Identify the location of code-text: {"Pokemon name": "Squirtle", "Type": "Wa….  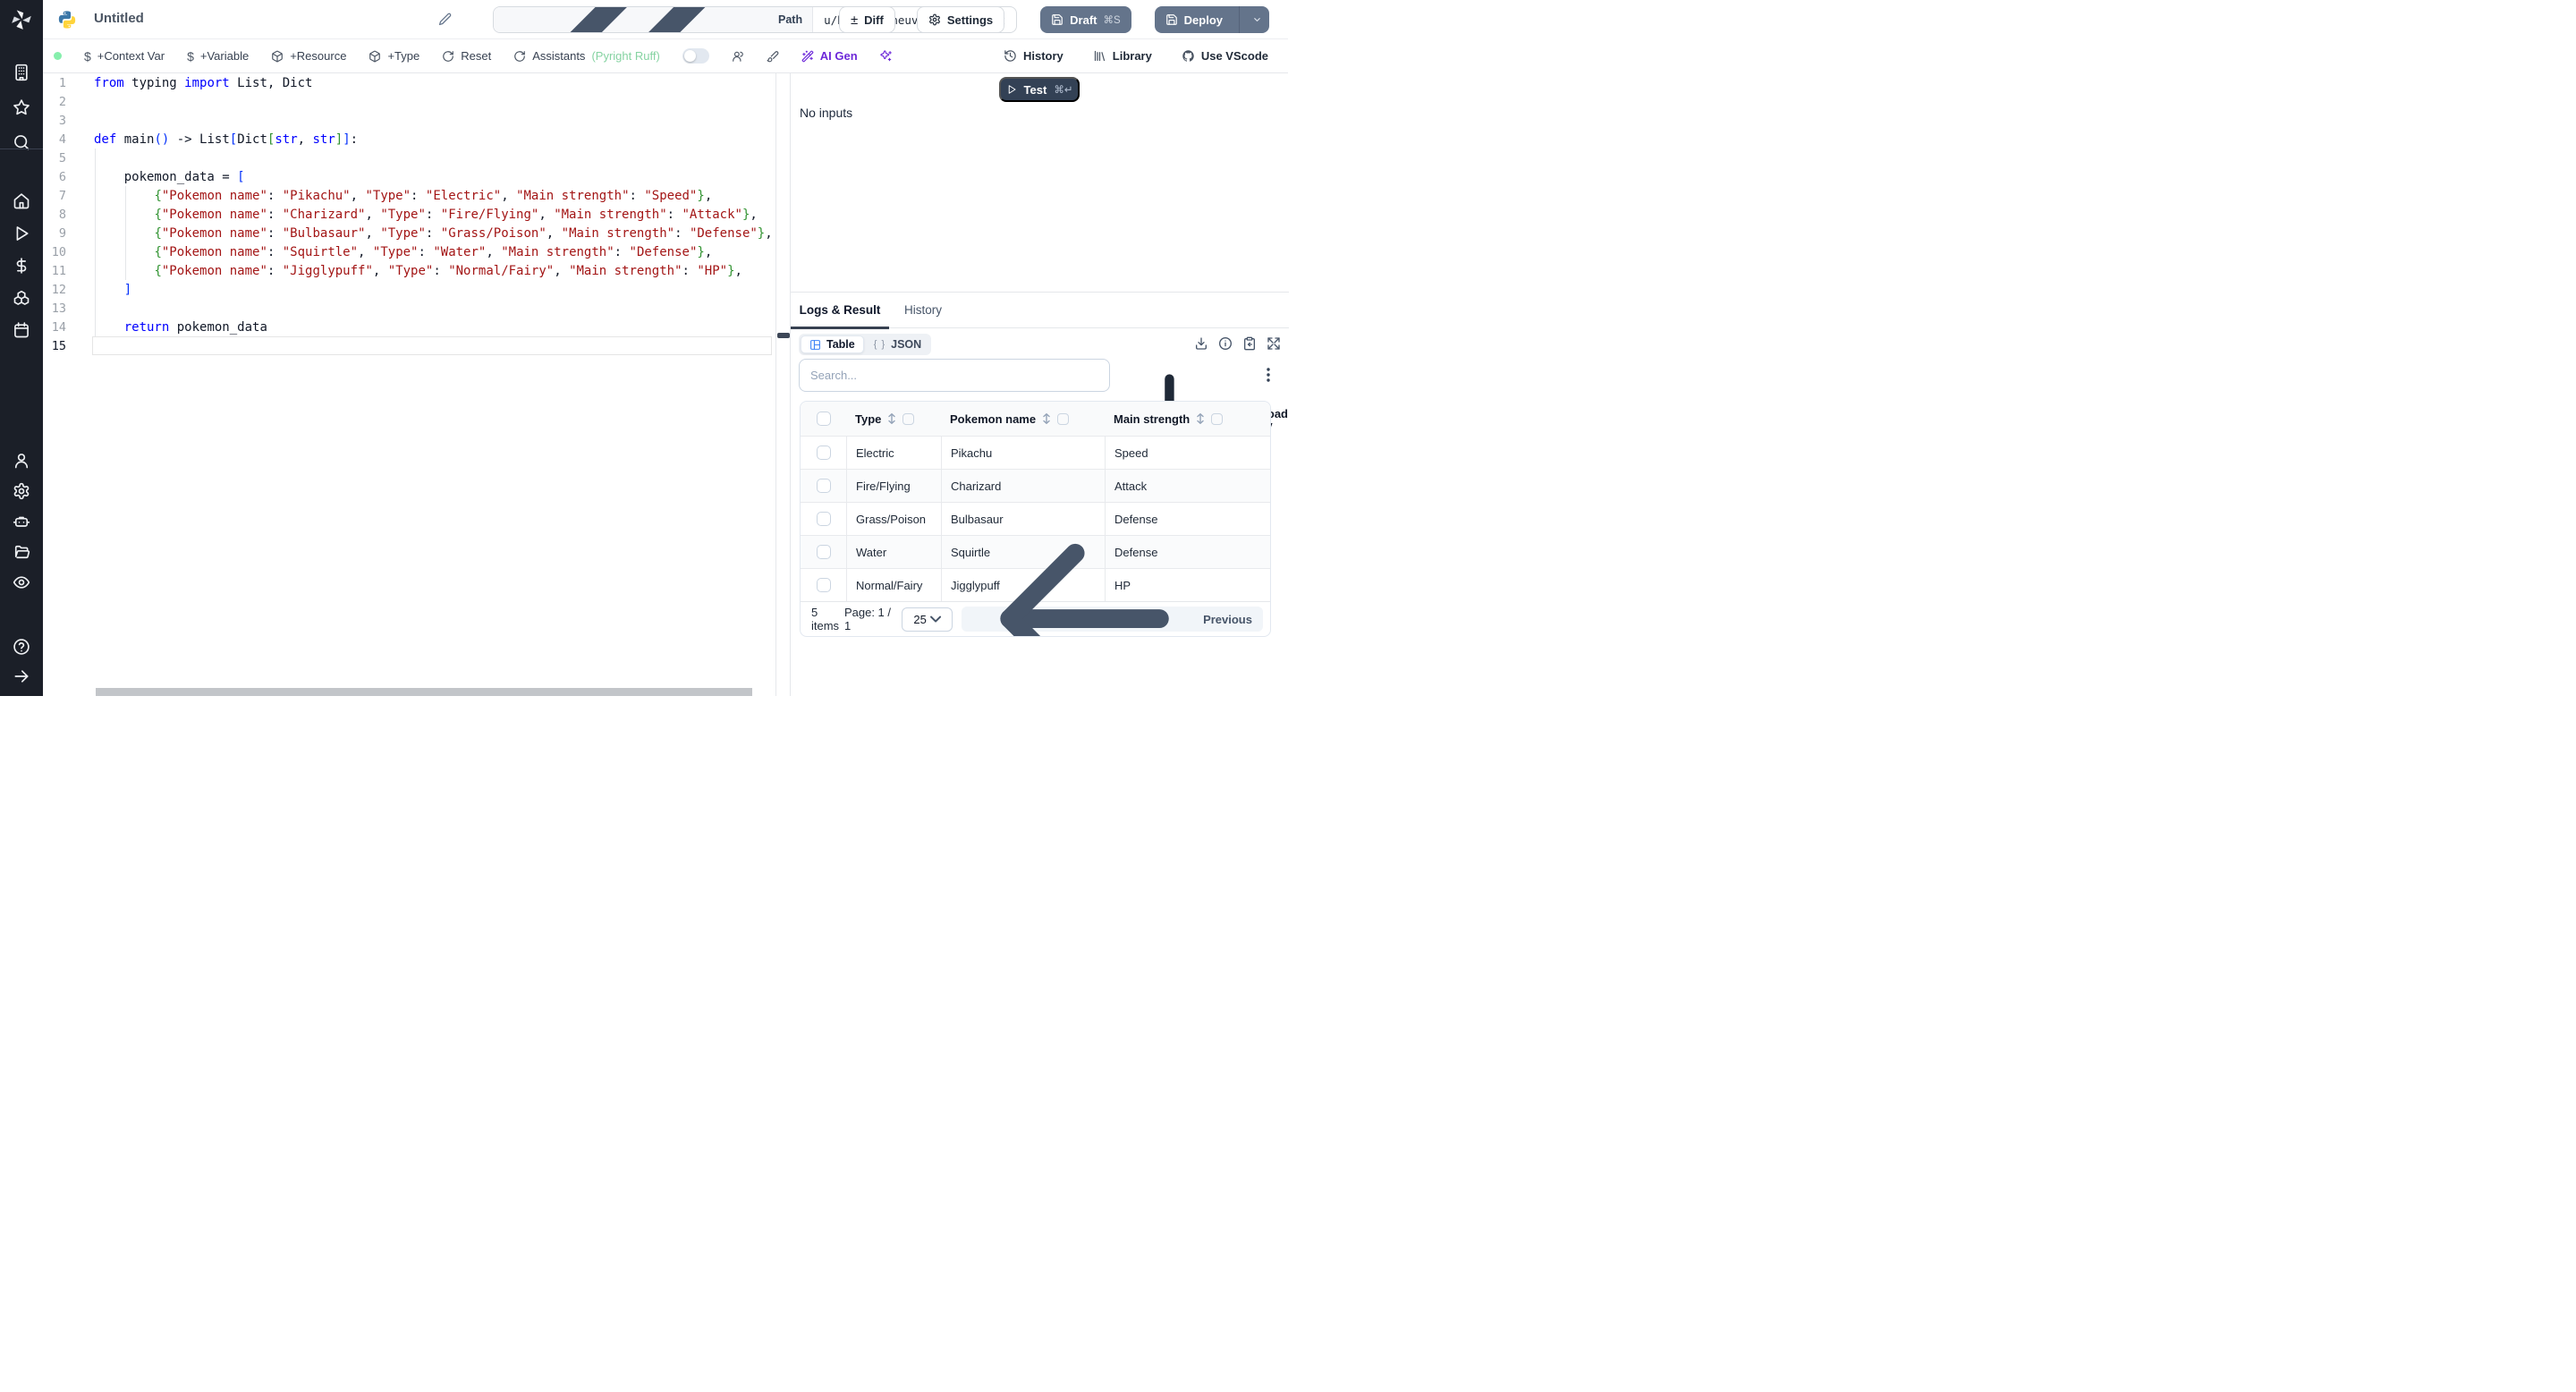
(433, 251).